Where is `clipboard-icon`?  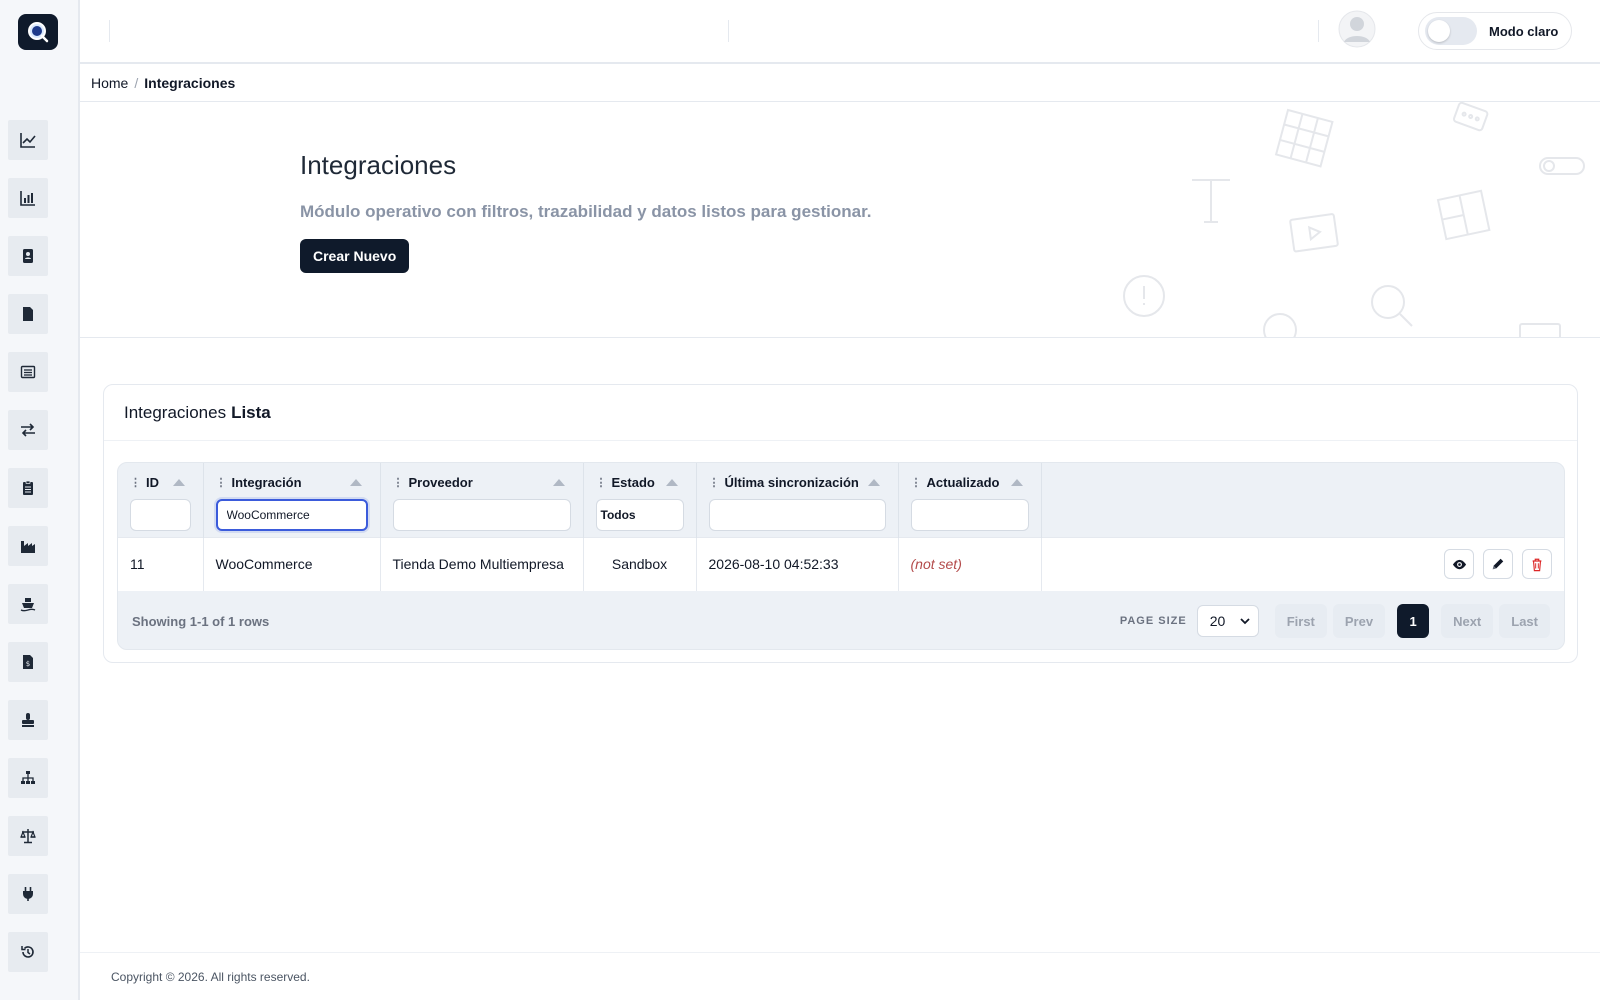 clipboard-icon is located at coordinates (28, 487).